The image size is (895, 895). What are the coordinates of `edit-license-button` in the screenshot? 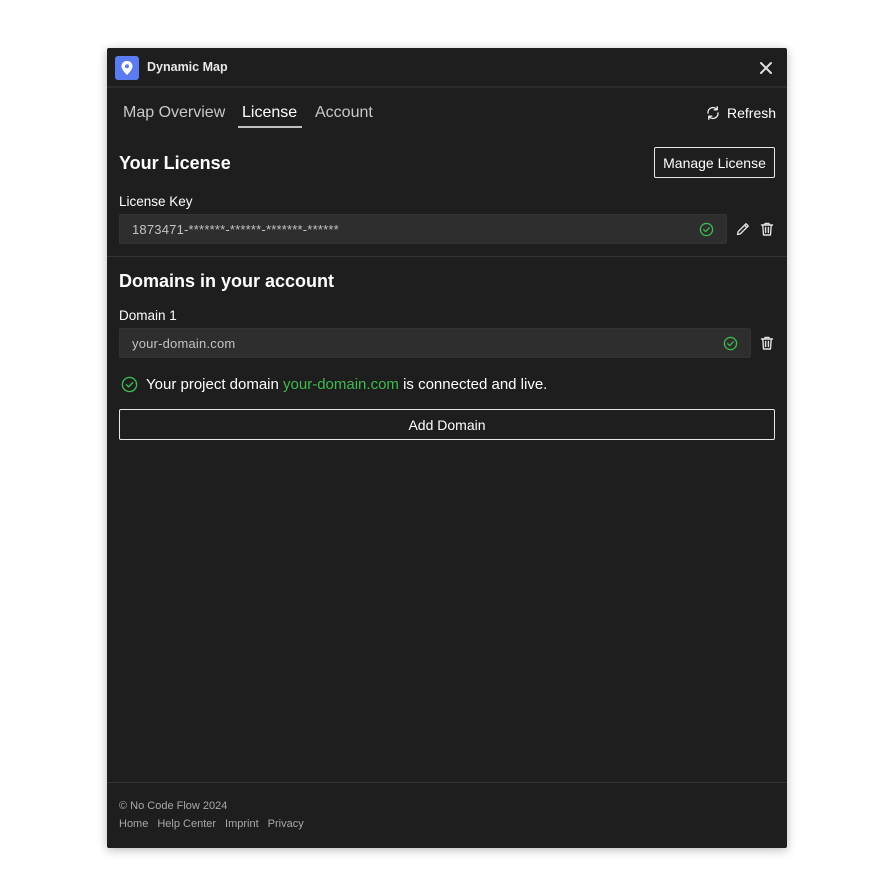 It's located at (743, 231).